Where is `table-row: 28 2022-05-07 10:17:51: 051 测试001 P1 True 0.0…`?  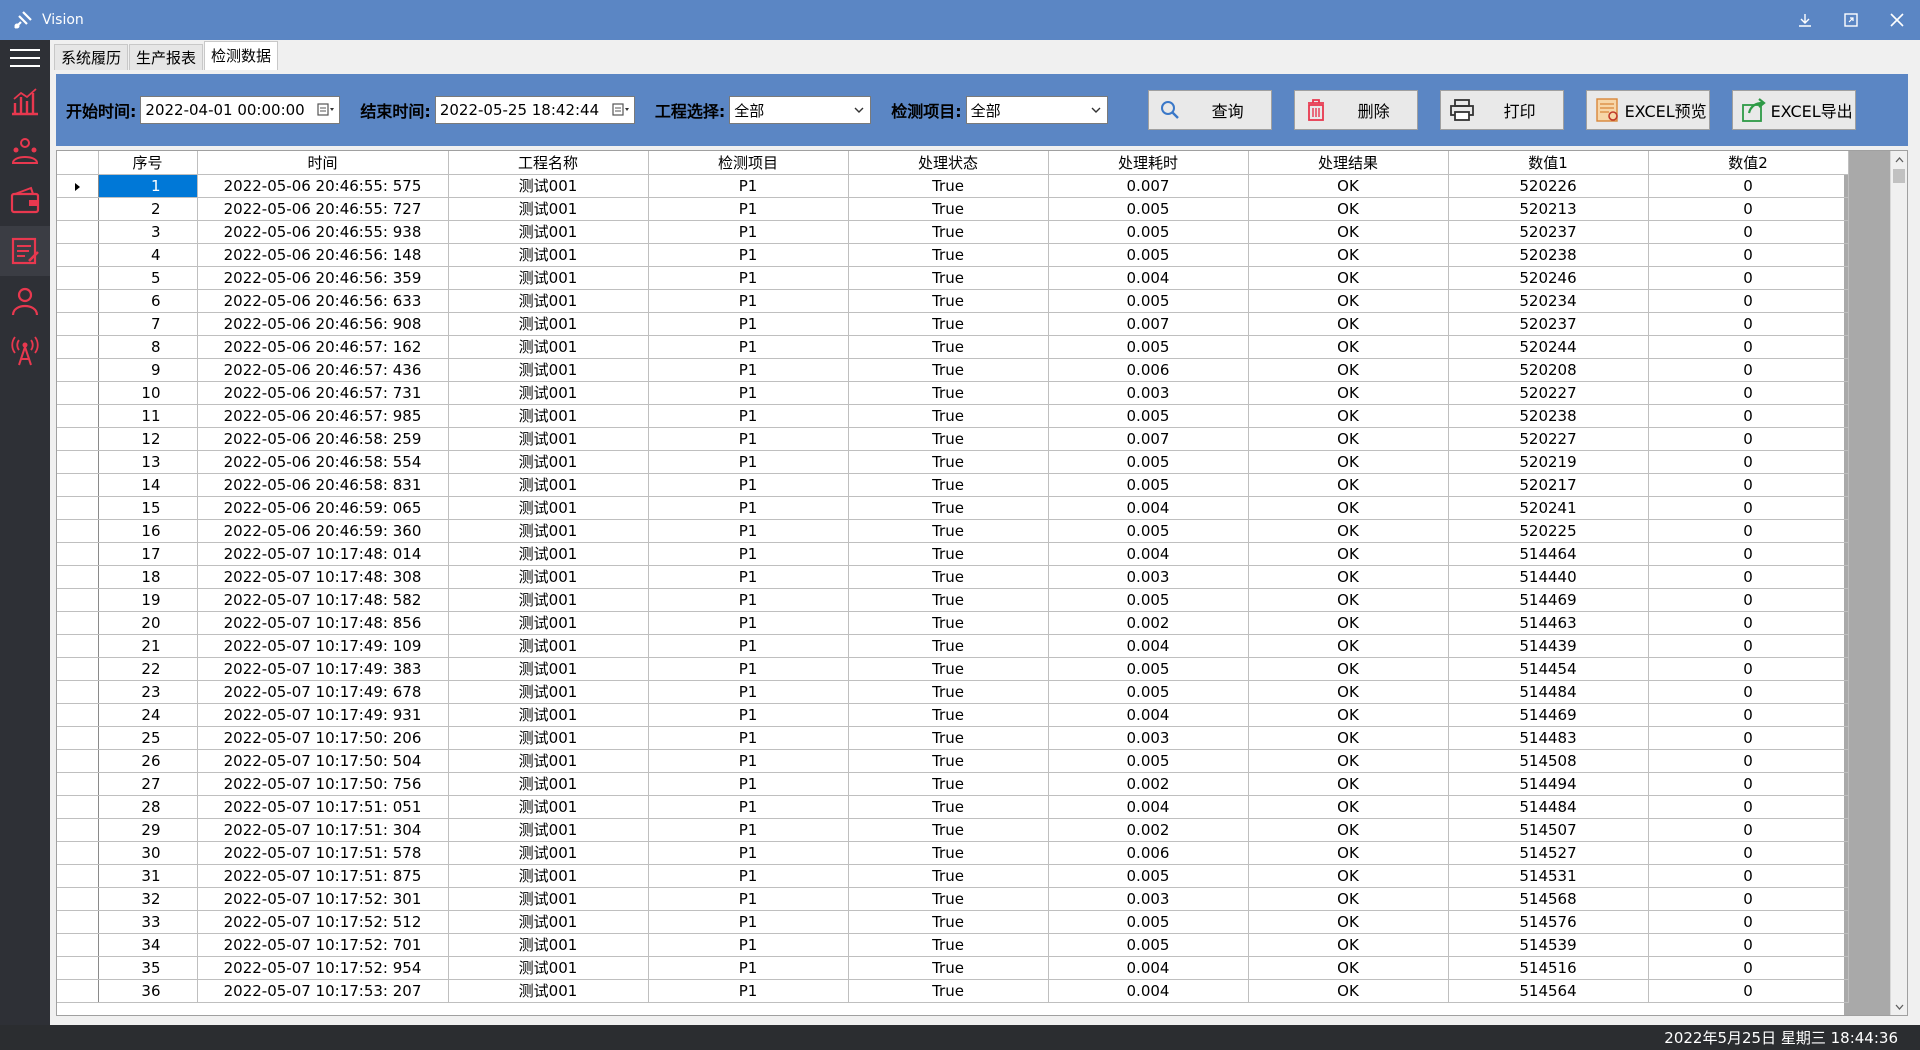 table-row: 28 2022-05-07 10:17:51: 051 测试001 P1 True 0.0… is located at coordinates (953, 807).